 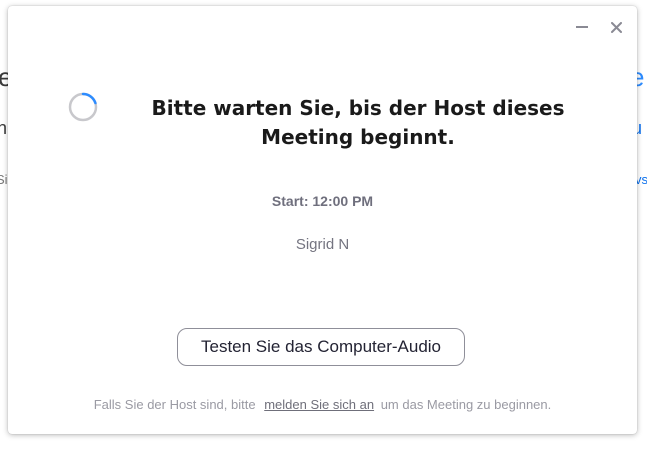 I want to click on background-text-left-3: Si, so click(x=4, y=179).